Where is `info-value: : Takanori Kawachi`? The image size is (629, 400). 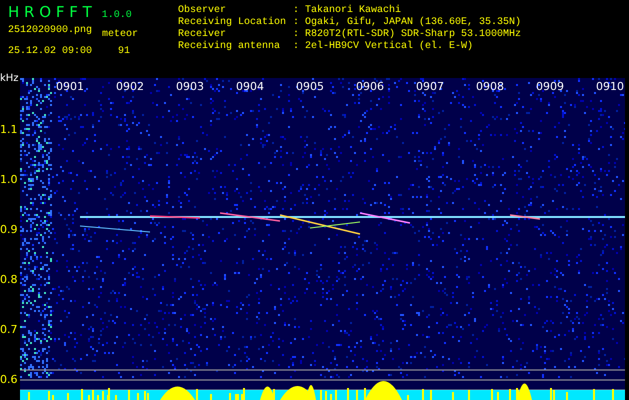 info-value: : Takanori Kawachi is located at coordinates (347, 10).